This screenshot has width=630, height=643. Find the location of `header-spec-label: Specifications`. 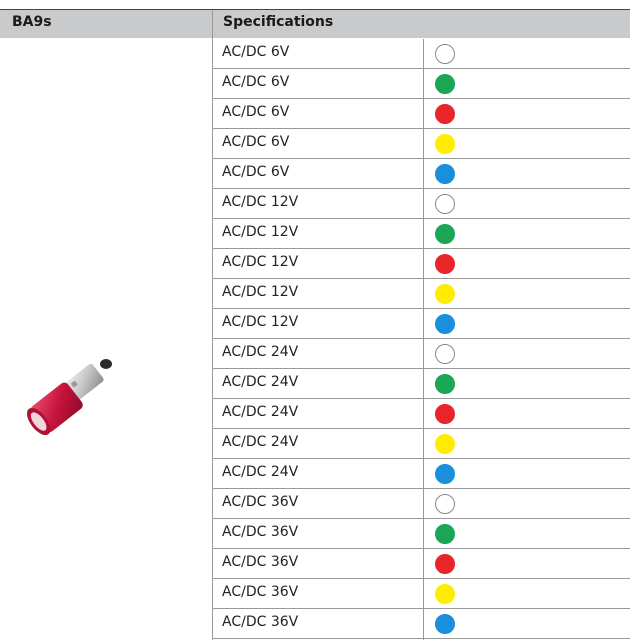

header-spec-label: Specifications is located at coordinates (278, 22).